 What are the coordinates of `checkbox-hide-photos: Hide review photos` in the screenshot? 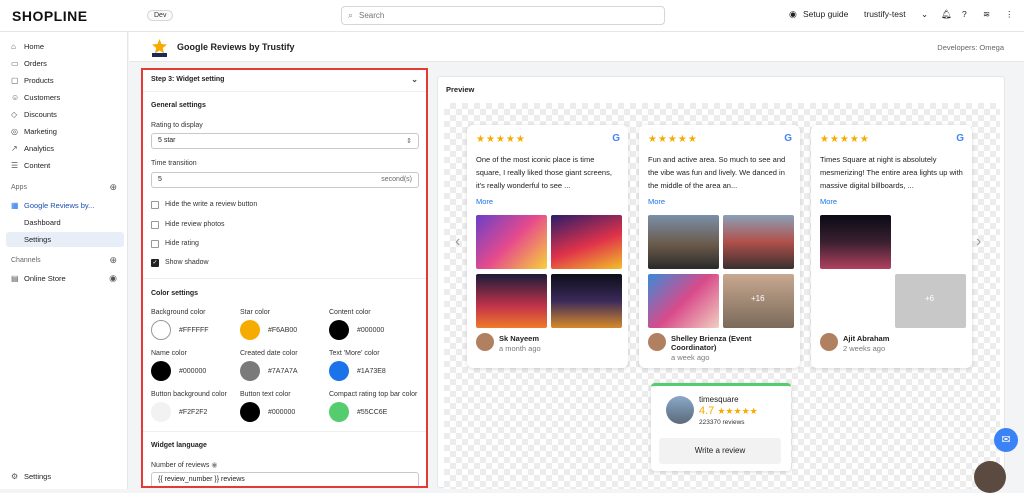 It's located at (188, 225).